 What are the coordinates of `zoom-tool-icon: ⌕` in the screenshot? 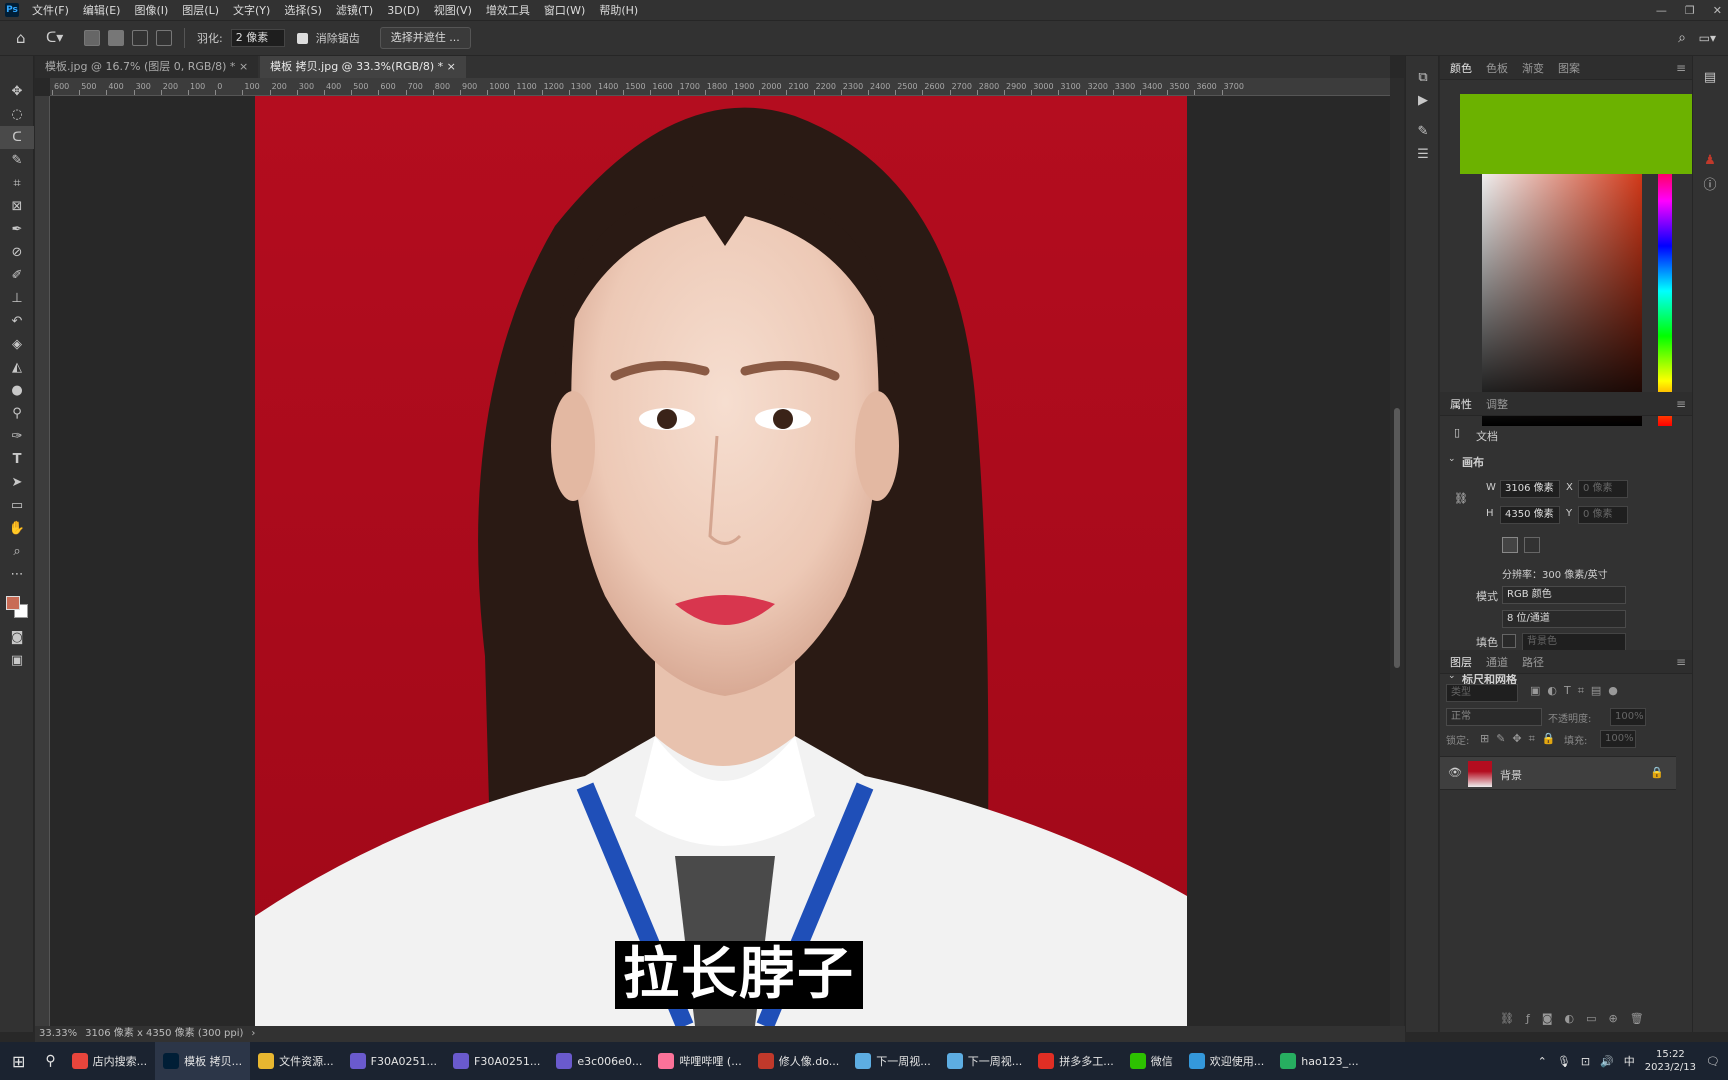 It's located at (17, 551).